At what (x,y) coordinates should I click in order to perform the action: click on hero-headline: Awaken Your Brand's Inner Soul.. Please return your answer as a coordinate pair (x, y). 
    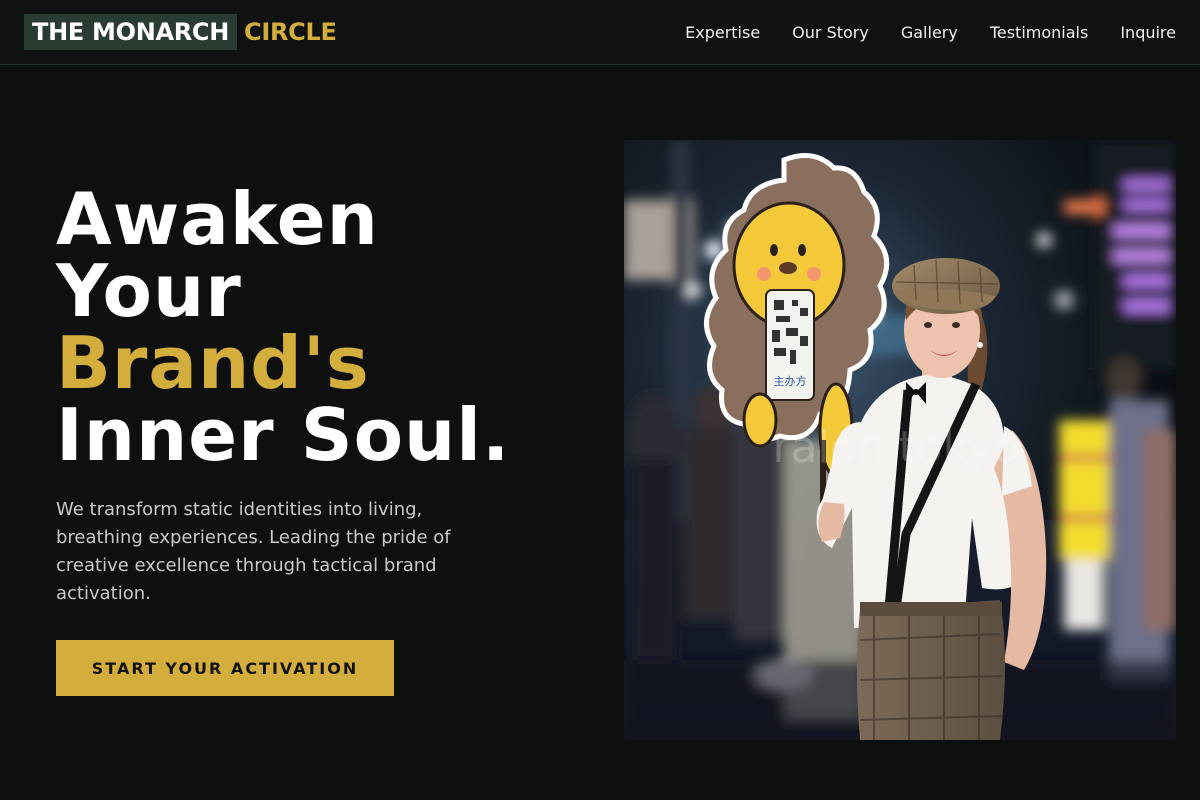
    Looking at the image, I should click on (283, 327).